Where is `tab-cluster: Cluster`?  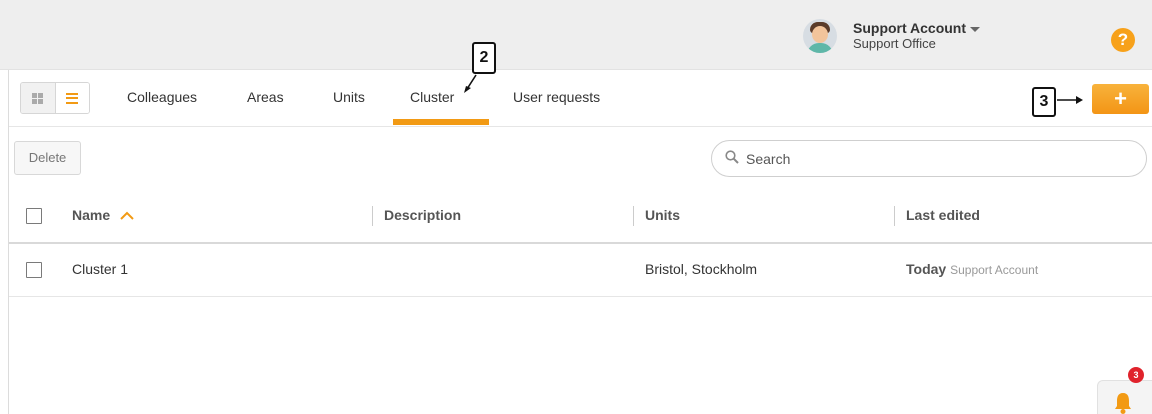 tab-cluster: Cluster is located at coordinates (432, 97).